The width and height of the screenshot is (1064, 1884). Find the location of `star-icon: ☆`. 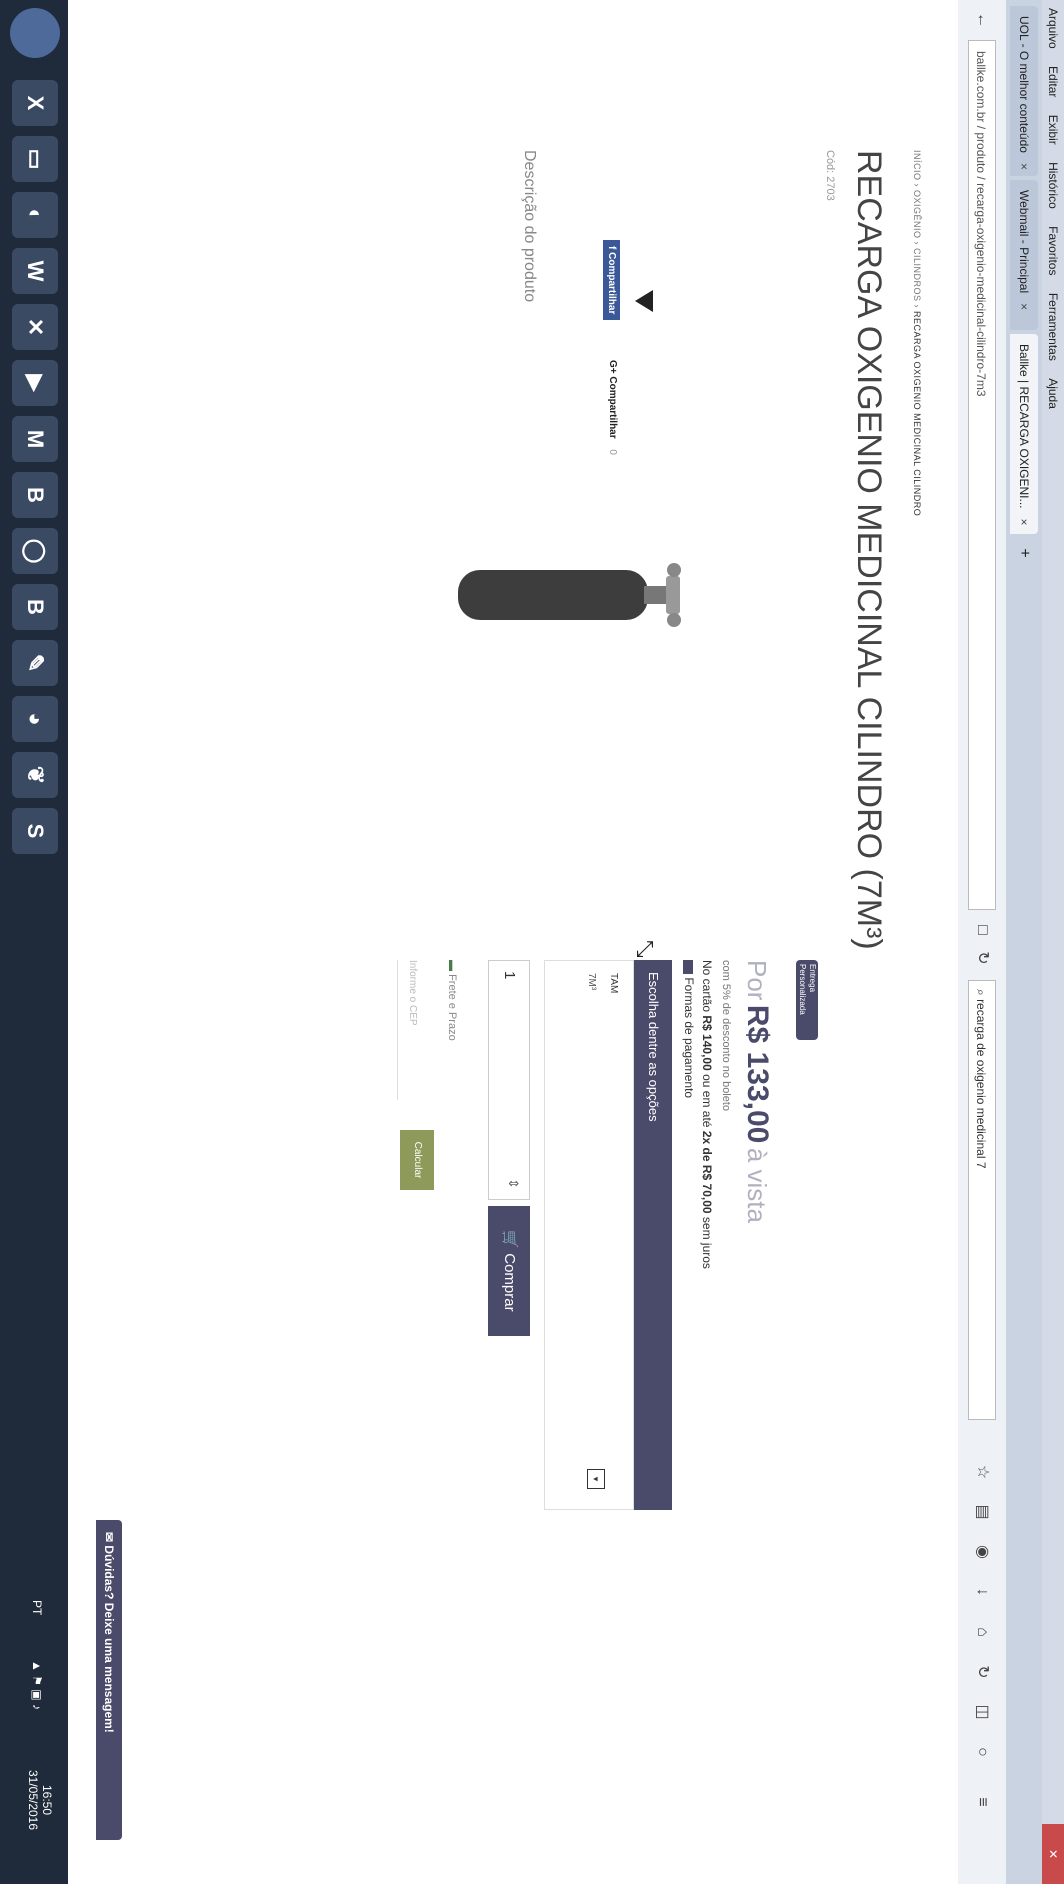

star-icon: ☆ is located at coordinates (982, 1472).